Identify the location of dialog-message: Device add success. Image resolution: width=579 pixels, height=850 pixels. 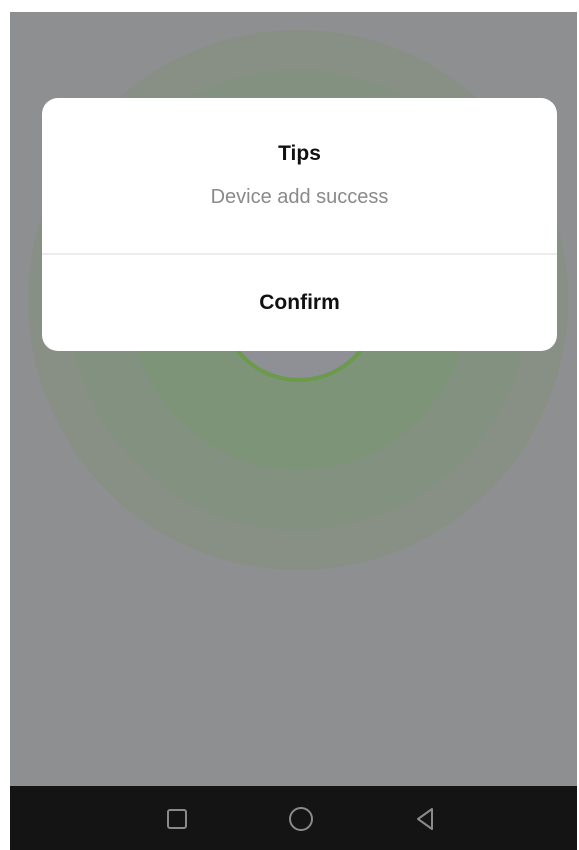
(299, 197).